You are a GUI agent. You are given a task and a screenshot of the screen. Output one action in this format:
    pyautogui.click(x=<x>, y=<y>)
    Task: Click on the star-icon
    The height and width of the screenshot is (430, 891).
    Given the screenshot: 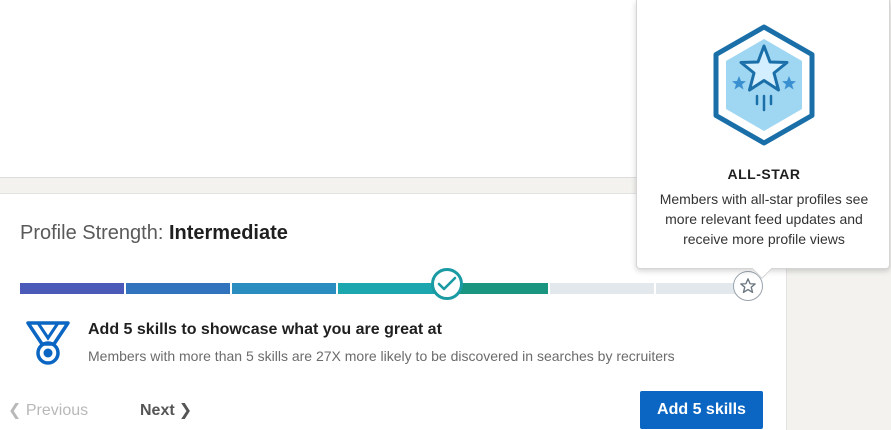 What is the action you would take?
    pyautogui.click(x=748, y=286)
    